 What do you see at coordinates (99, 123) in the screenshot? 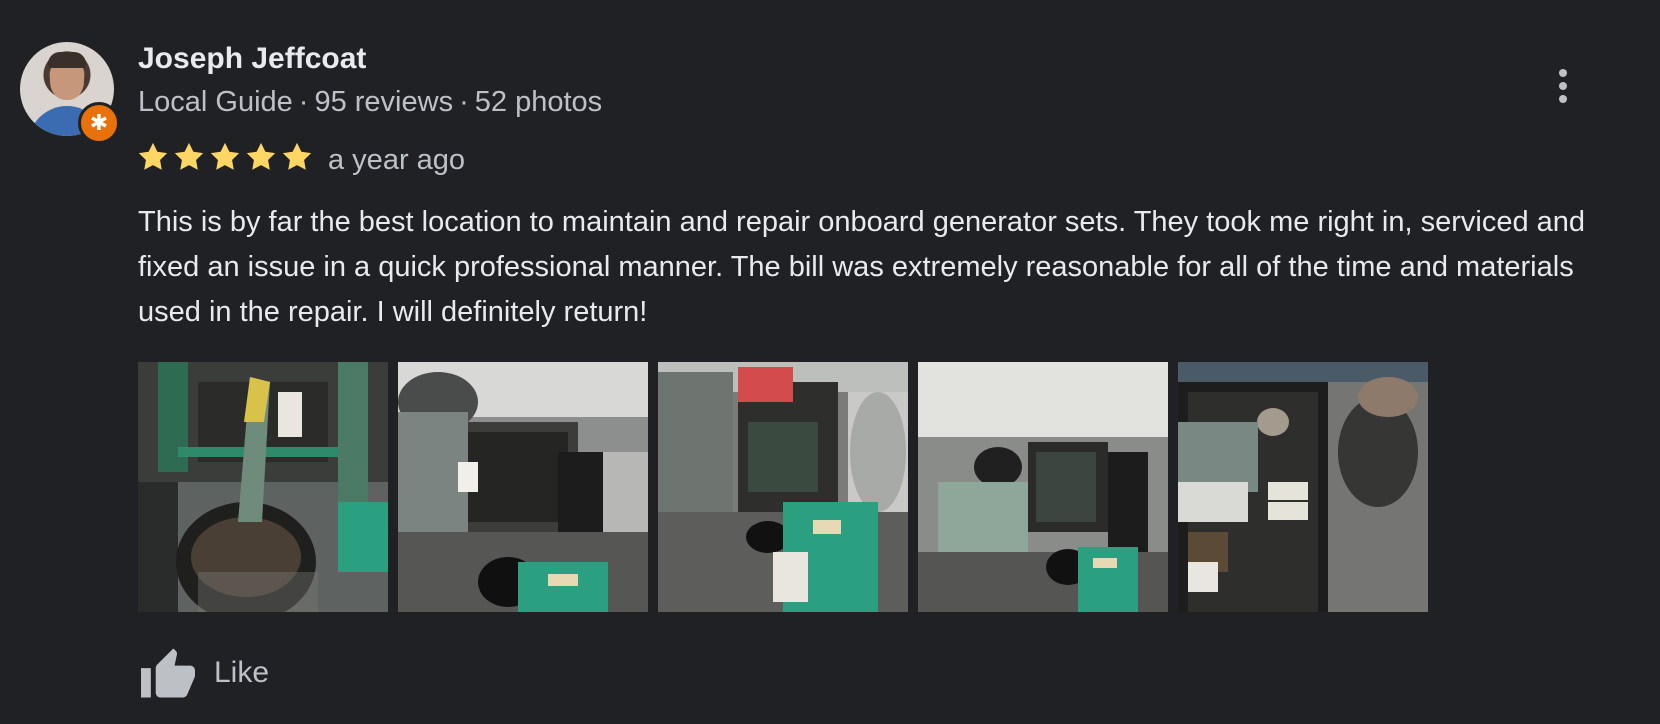
I see `local-guide-star-icon: ✱` at bounding box center [99, 123].